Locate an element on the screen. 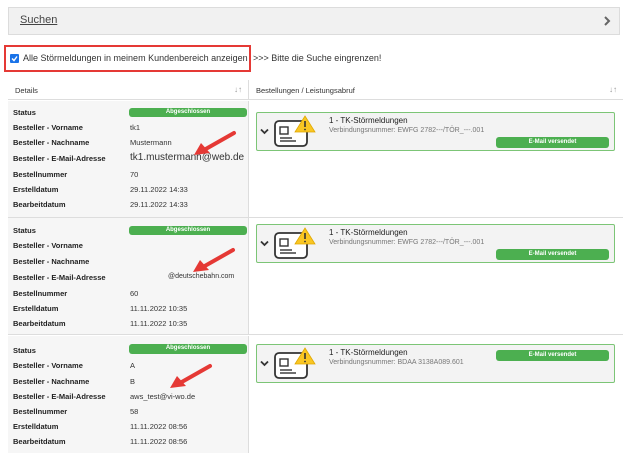 The image size is (623, 453). email-value: aws_test@vi-wo.de is located at coordinates (163, 396).